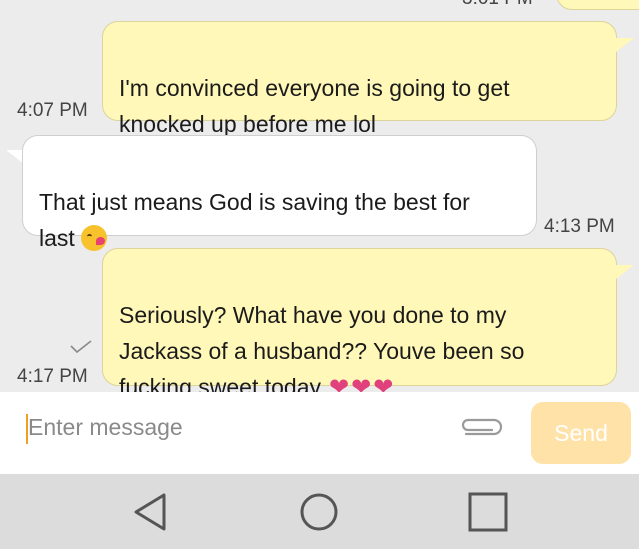 This screenshot has height=549, width=639. What do you see at coordinates (362, 383) in the screenshot?
I see `heart-emoji-icon: ❤❤❤` at bounding box center [362, 383].